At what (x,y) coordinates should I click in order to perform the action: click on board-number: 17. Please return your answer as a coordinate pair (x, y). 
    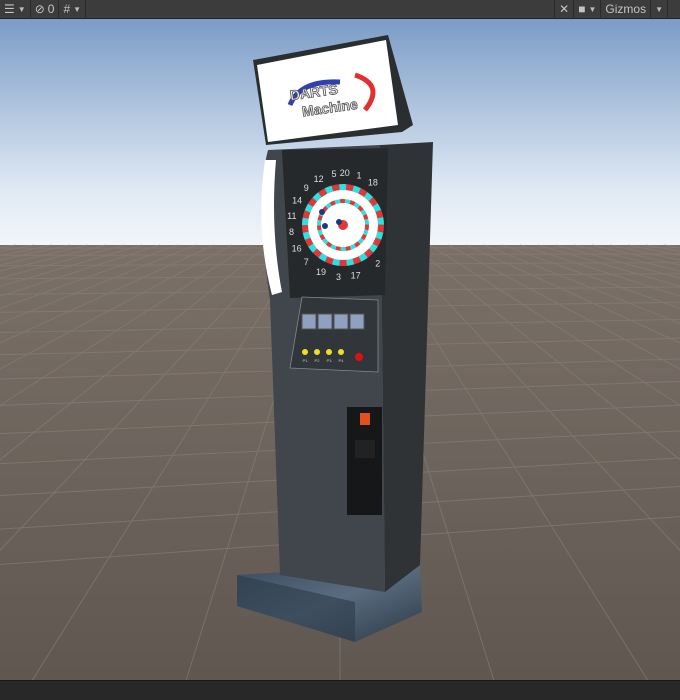
    Looking at the image, I should click on (356, 275).